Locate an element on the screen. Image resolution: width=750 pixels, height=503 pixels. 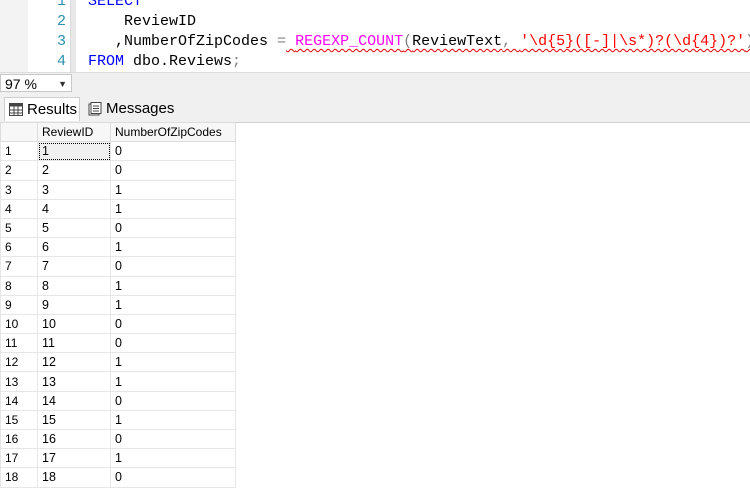
argument-reviewtext: ReviewText is located at coordinates (457, 41).